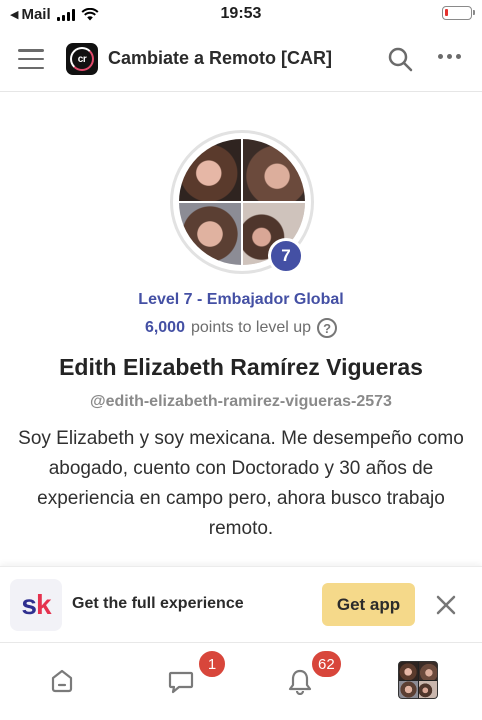 The width and height of the screenshot is (482, 720). I want to click on level-name: Level 7 - Embajador Global, so click(241, 300).